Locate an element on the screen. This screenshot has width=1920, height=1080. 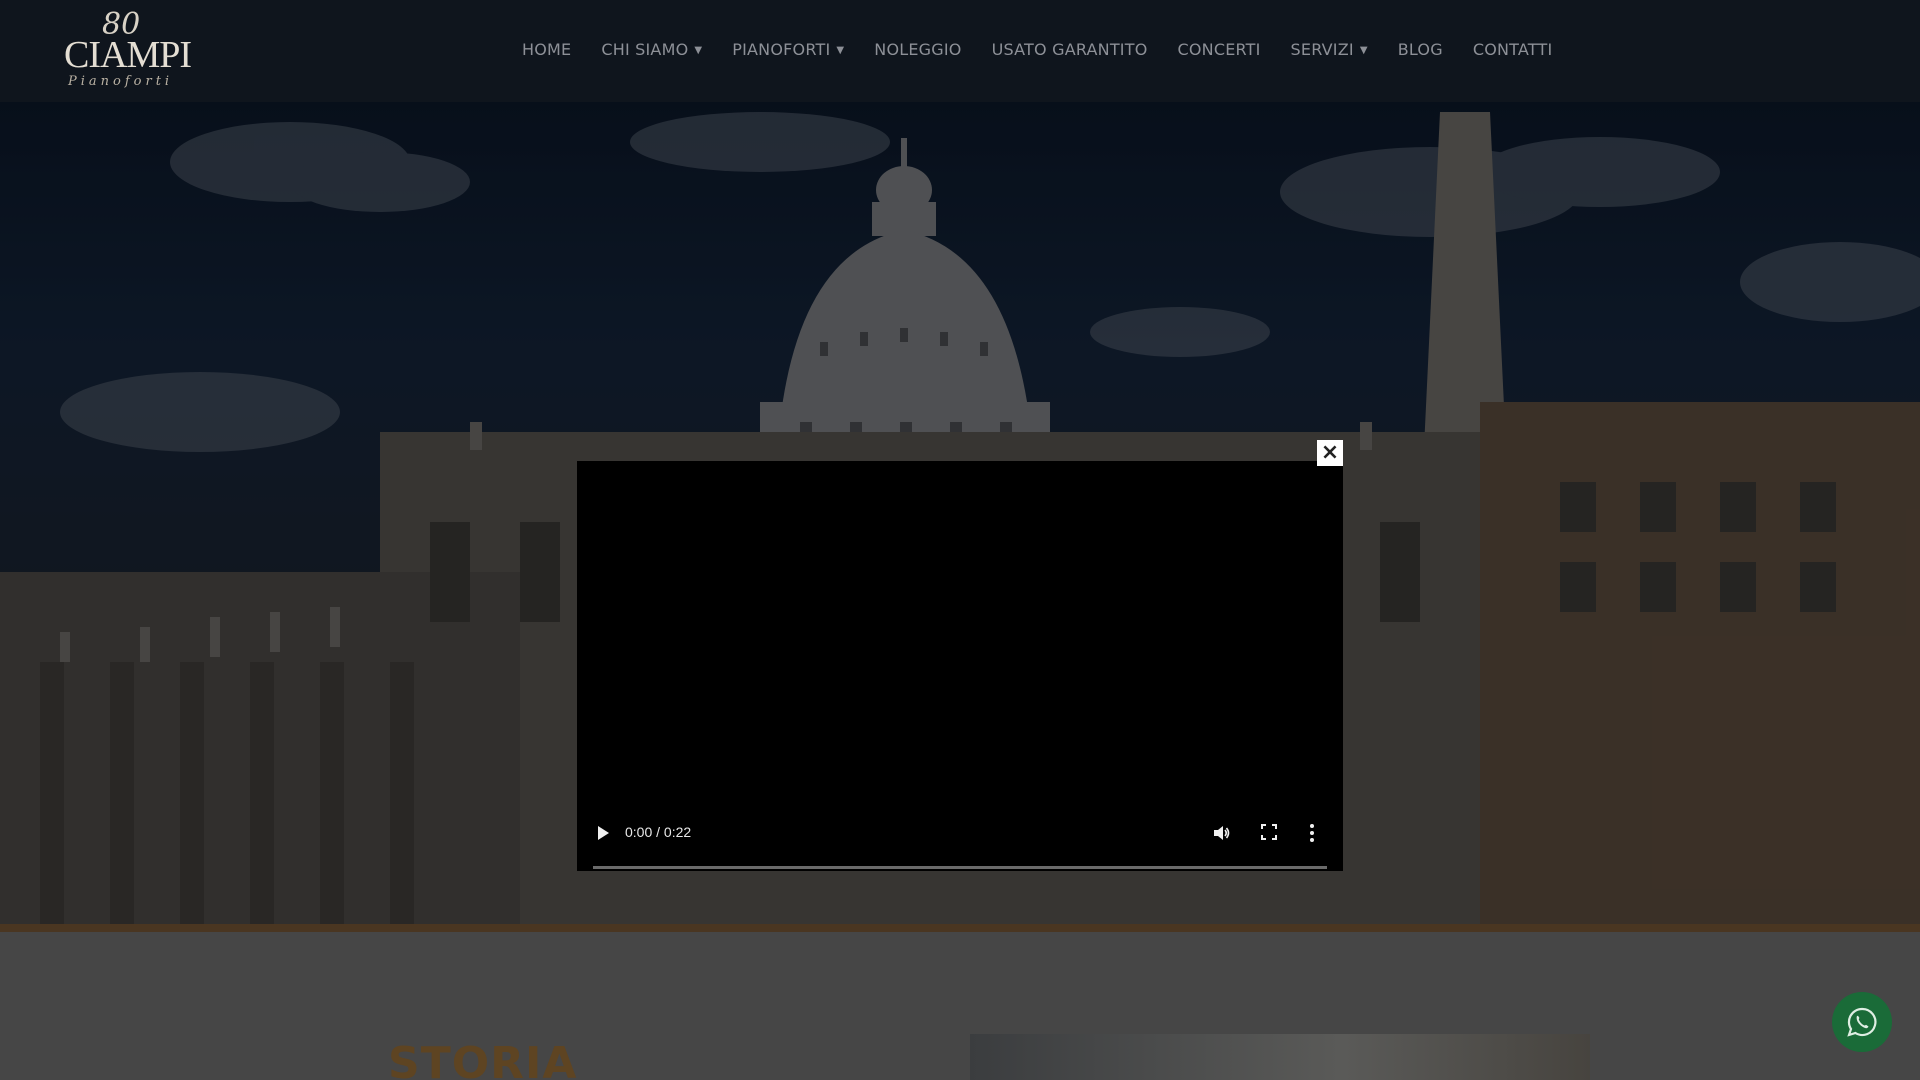
nav-item-label: HOME is located at coordinates (547, 49).